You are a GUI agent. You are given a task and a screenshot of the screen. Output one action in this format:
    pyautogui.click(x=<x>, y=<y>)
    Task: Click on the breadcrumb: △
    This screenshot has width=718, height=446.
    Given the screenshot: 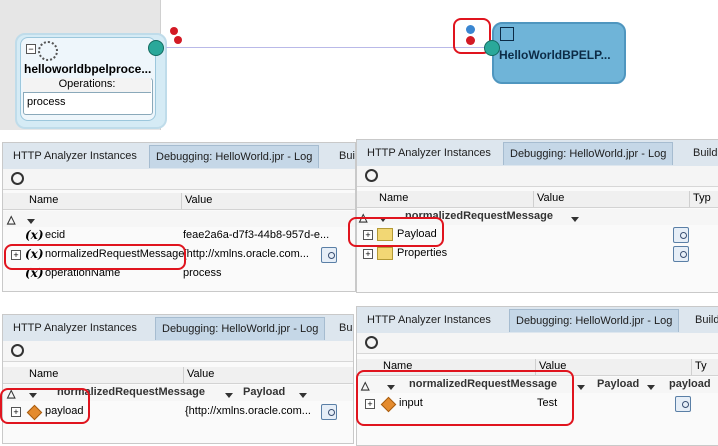 What is the action you would take?
    pyautogui.click(x=179, y=219)
    